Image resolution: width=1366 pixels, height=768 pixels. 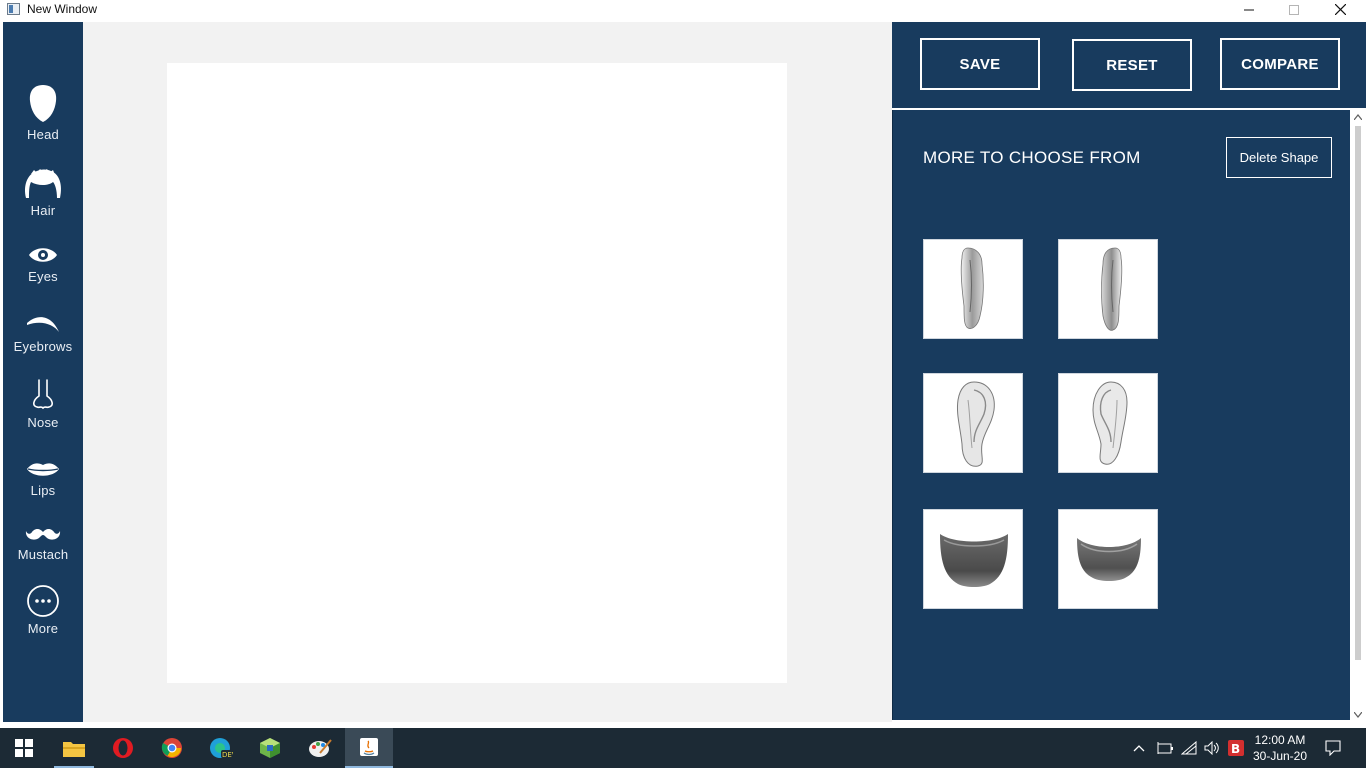 I want to click on sidebar-item-label: Lips, so click(x=43, y=490).